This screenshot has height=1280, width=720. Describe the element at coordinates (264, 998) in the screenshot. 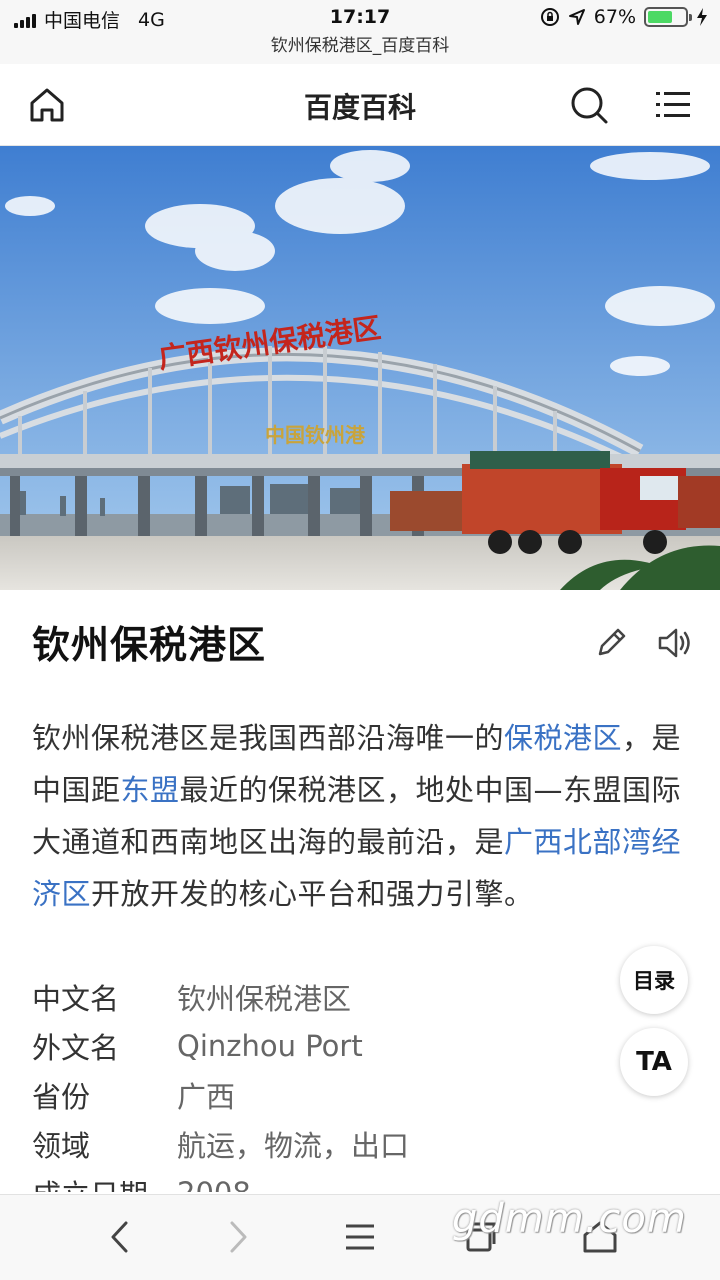

I see `info-value: 钦州保税港区` at that location.